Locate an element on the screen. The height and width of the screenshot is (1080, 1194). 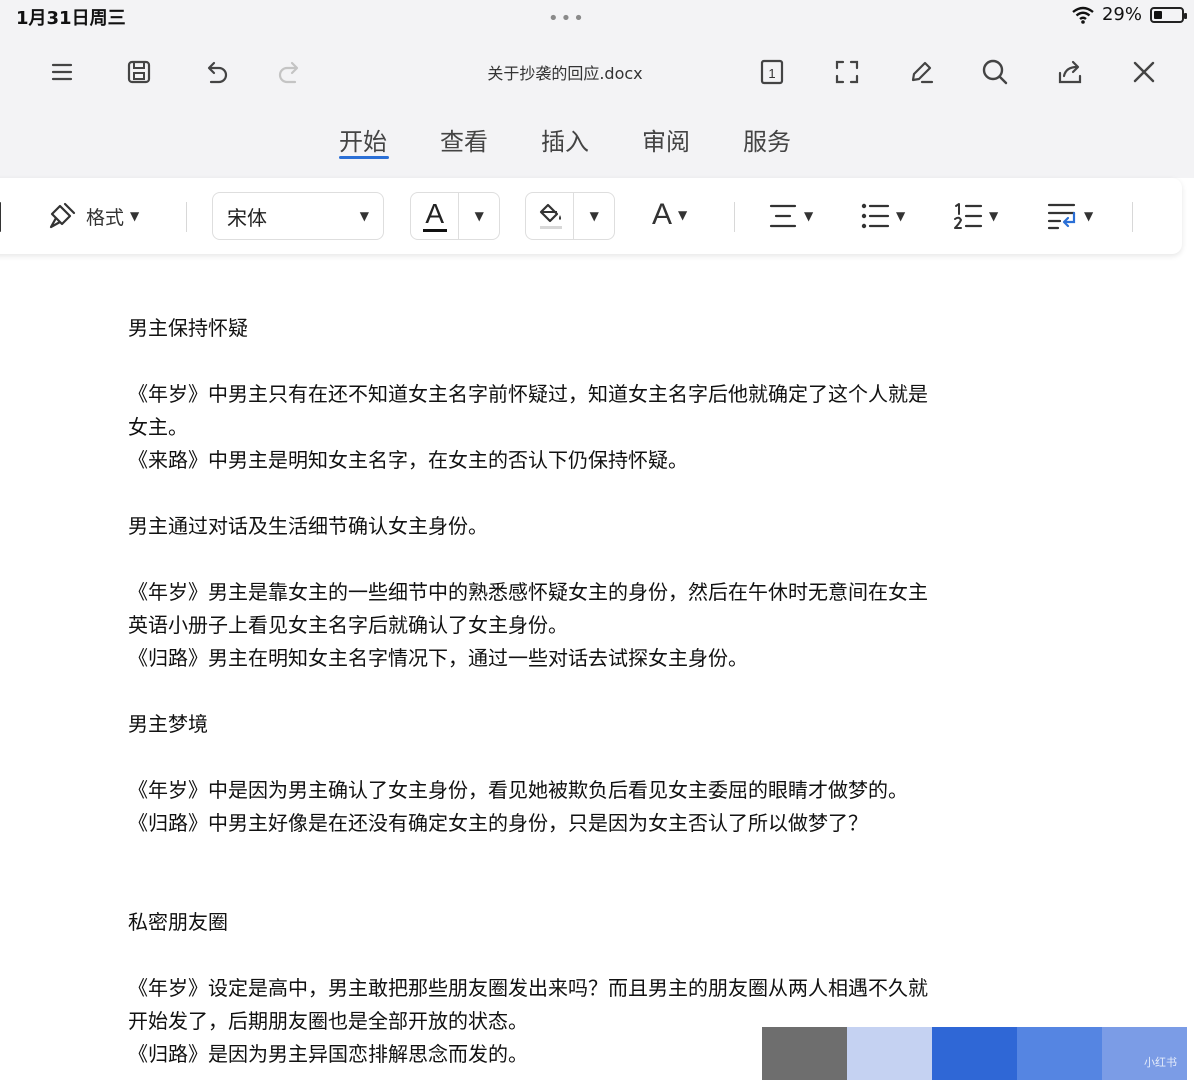
share-icon is located at coordinates (1070, 72).